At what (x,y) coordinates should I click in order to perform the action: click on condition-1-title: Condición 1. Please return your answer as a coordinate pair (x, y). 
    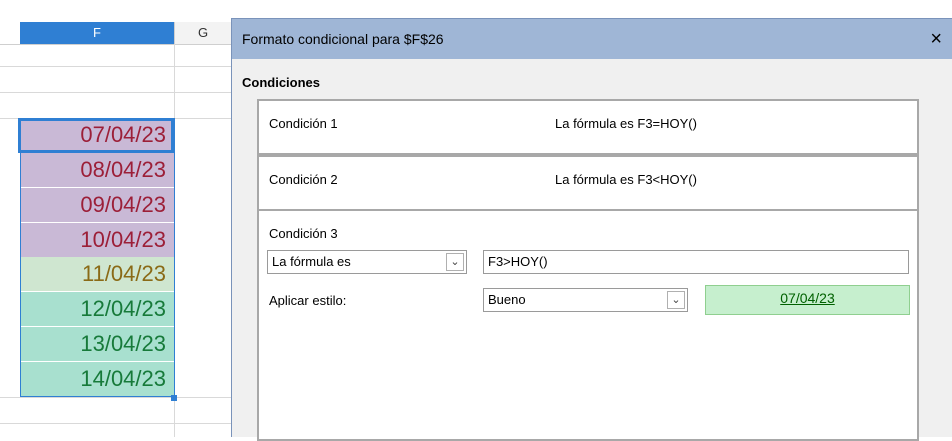
    Looking at the image, I should click on (303, 123).